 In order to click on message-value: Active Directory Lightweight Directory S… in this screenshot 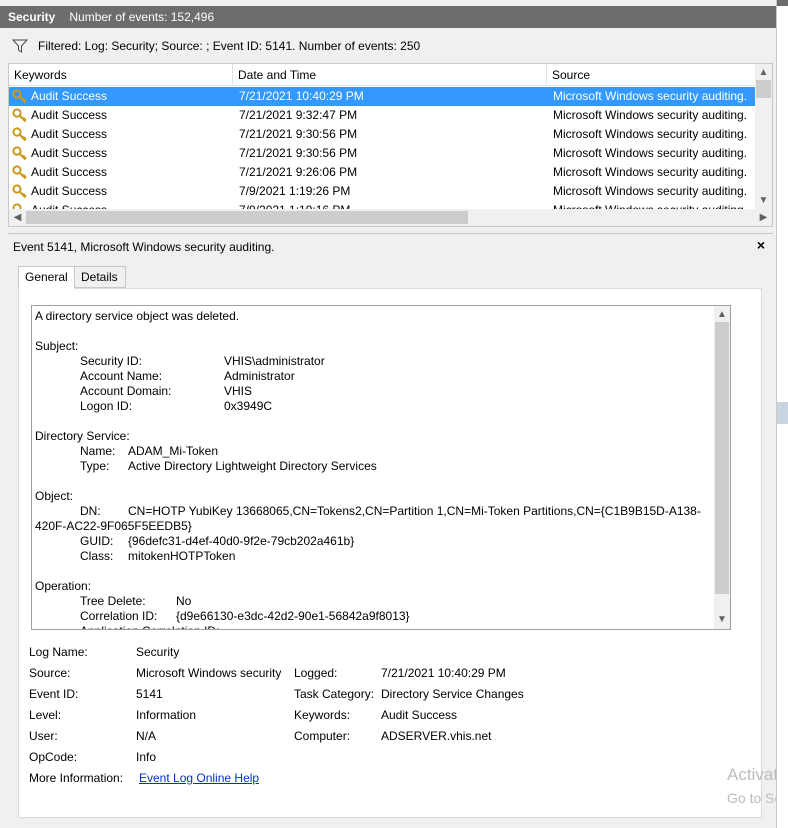, I will do `click(252, 466)`.